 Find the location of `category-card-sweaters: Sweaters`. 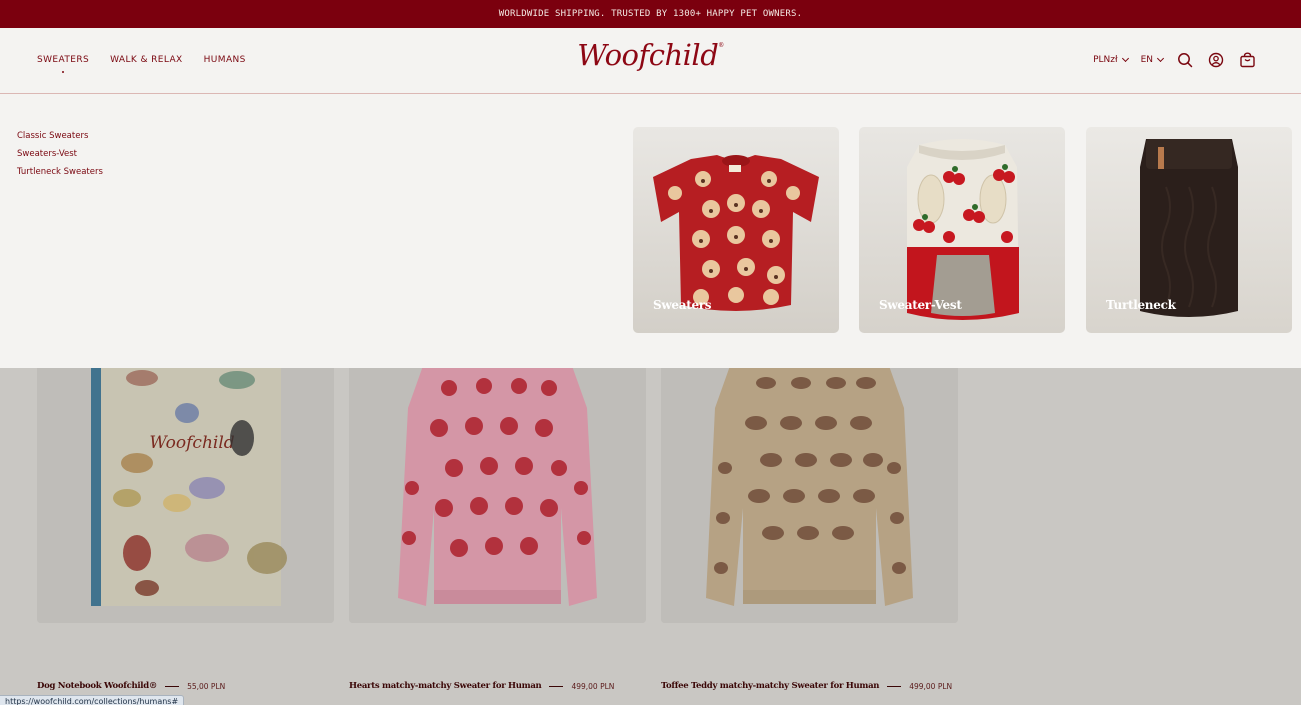

category-card-sweaters: Sweaters is located at coordinates (736, 230).